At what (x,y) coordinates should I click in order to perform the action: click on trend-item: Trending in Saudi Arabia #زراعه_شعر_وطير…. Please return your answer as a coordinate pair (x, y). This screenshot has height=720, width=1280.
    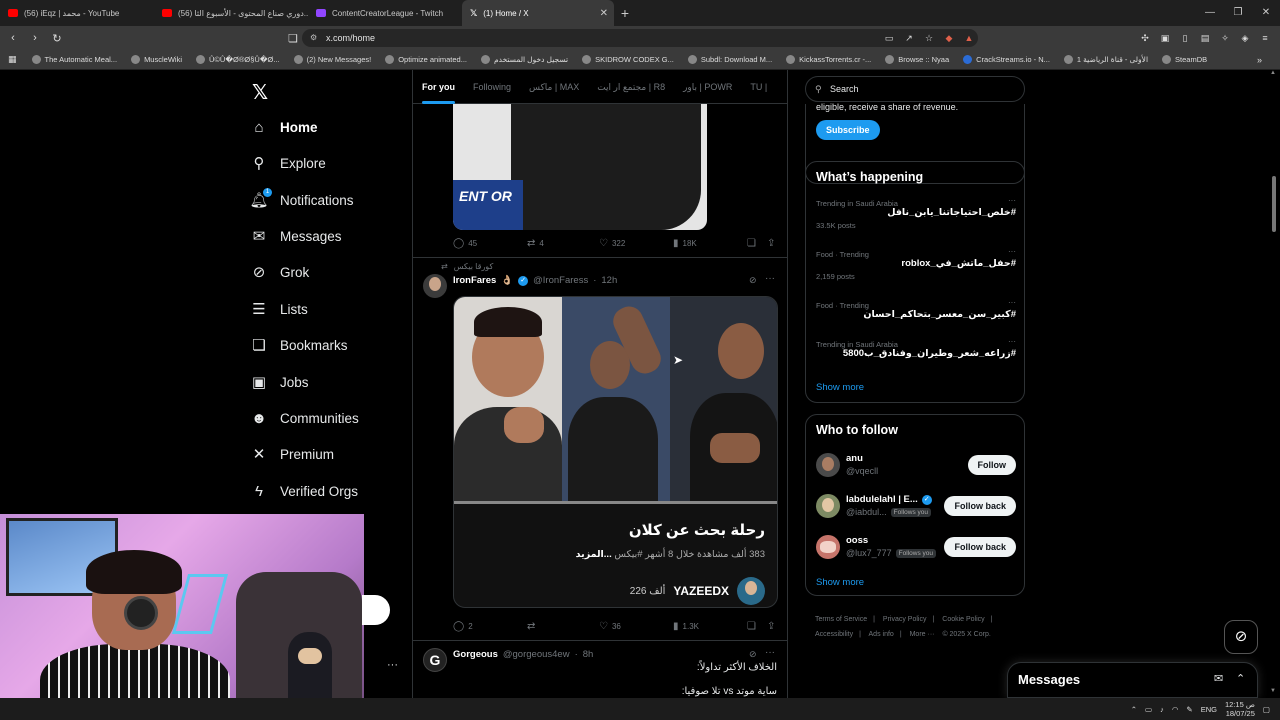
    Looking at the image, I should click on (916, 353).